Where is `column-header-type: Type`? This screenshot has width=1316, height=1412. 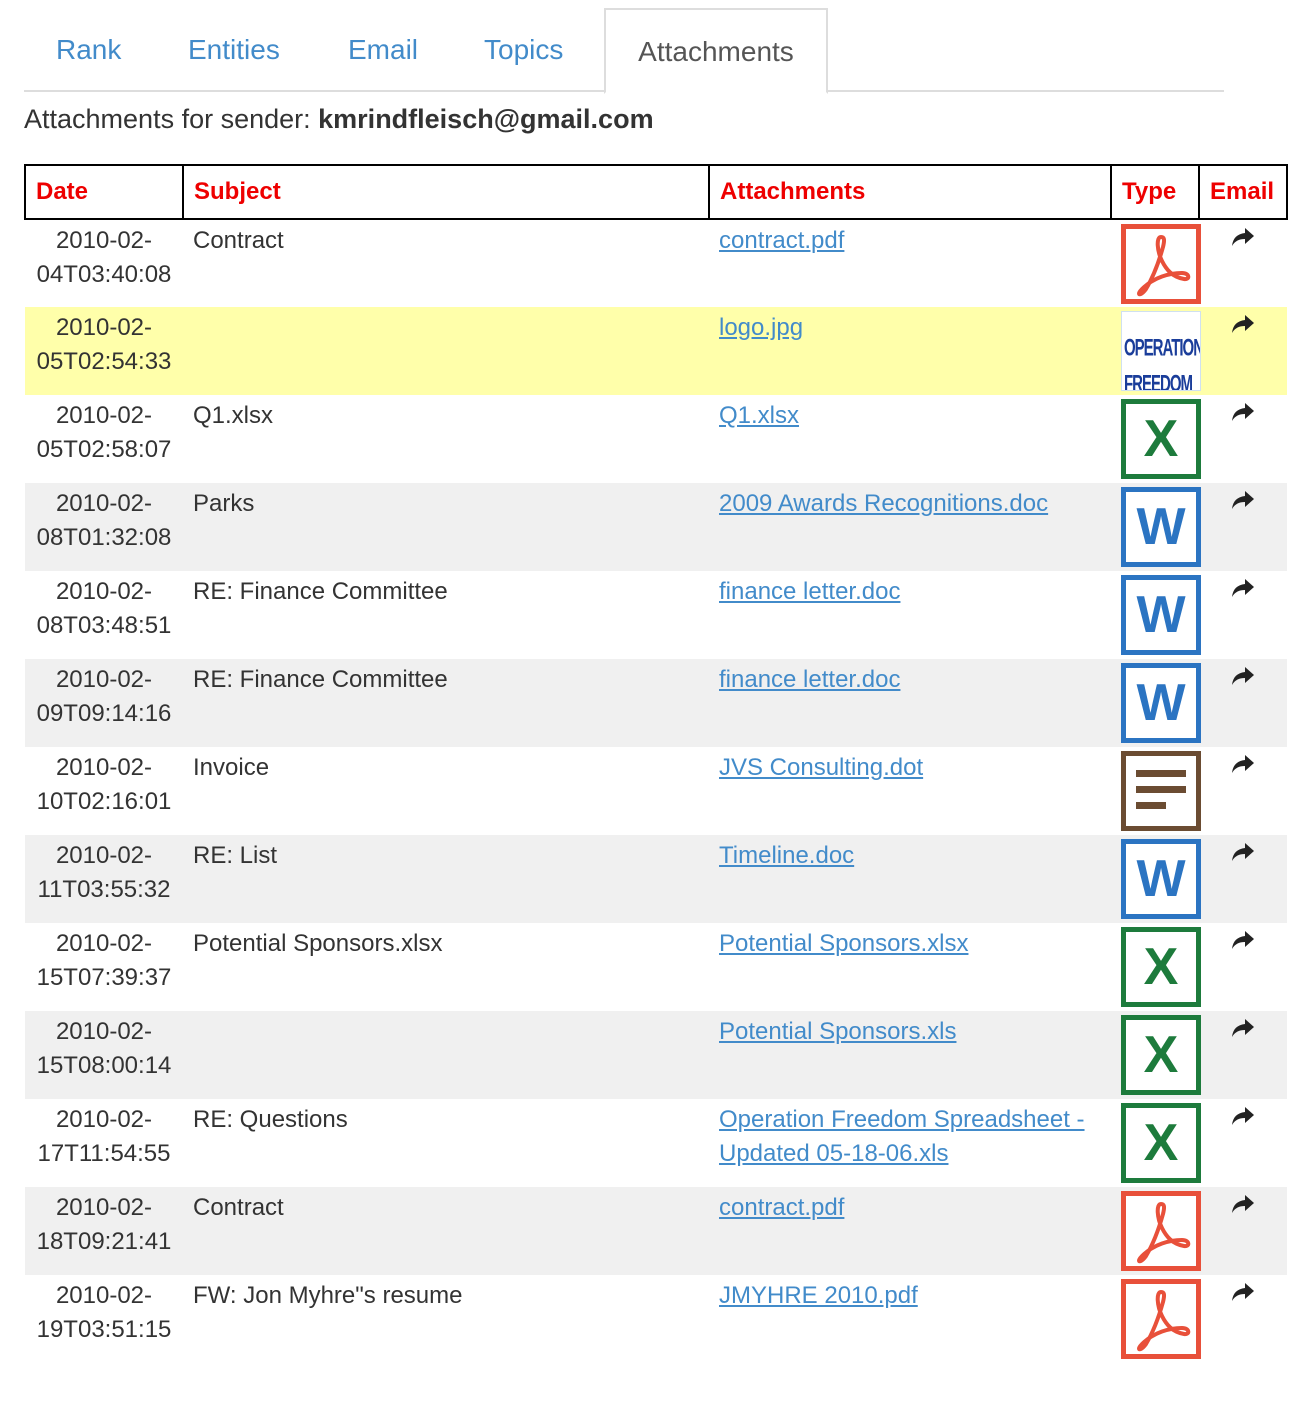
column-header-type: Type is located at coordinates (1155, 192).